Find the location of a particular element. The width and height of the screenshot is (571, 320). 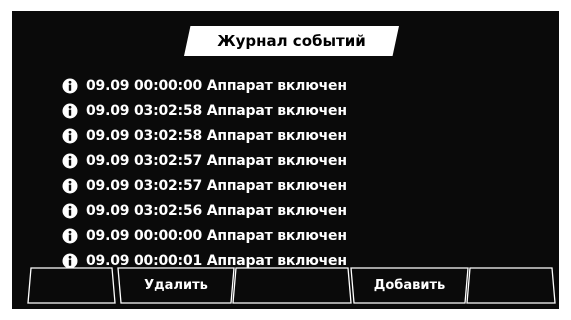

add-button: Добавить is located at coordinates (409, 285).